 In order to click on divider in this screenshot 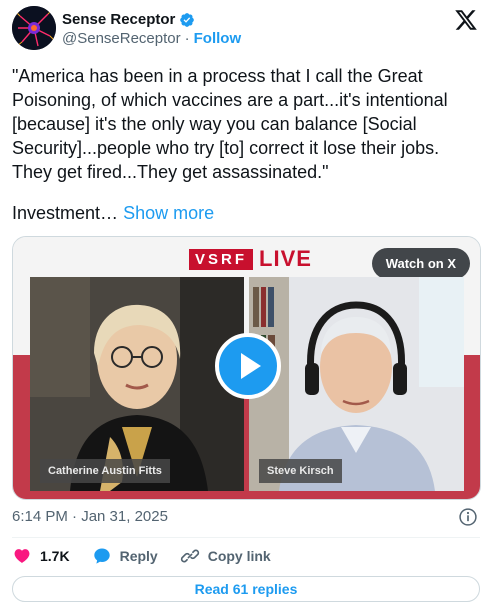, I will do `click(246, 537)`.